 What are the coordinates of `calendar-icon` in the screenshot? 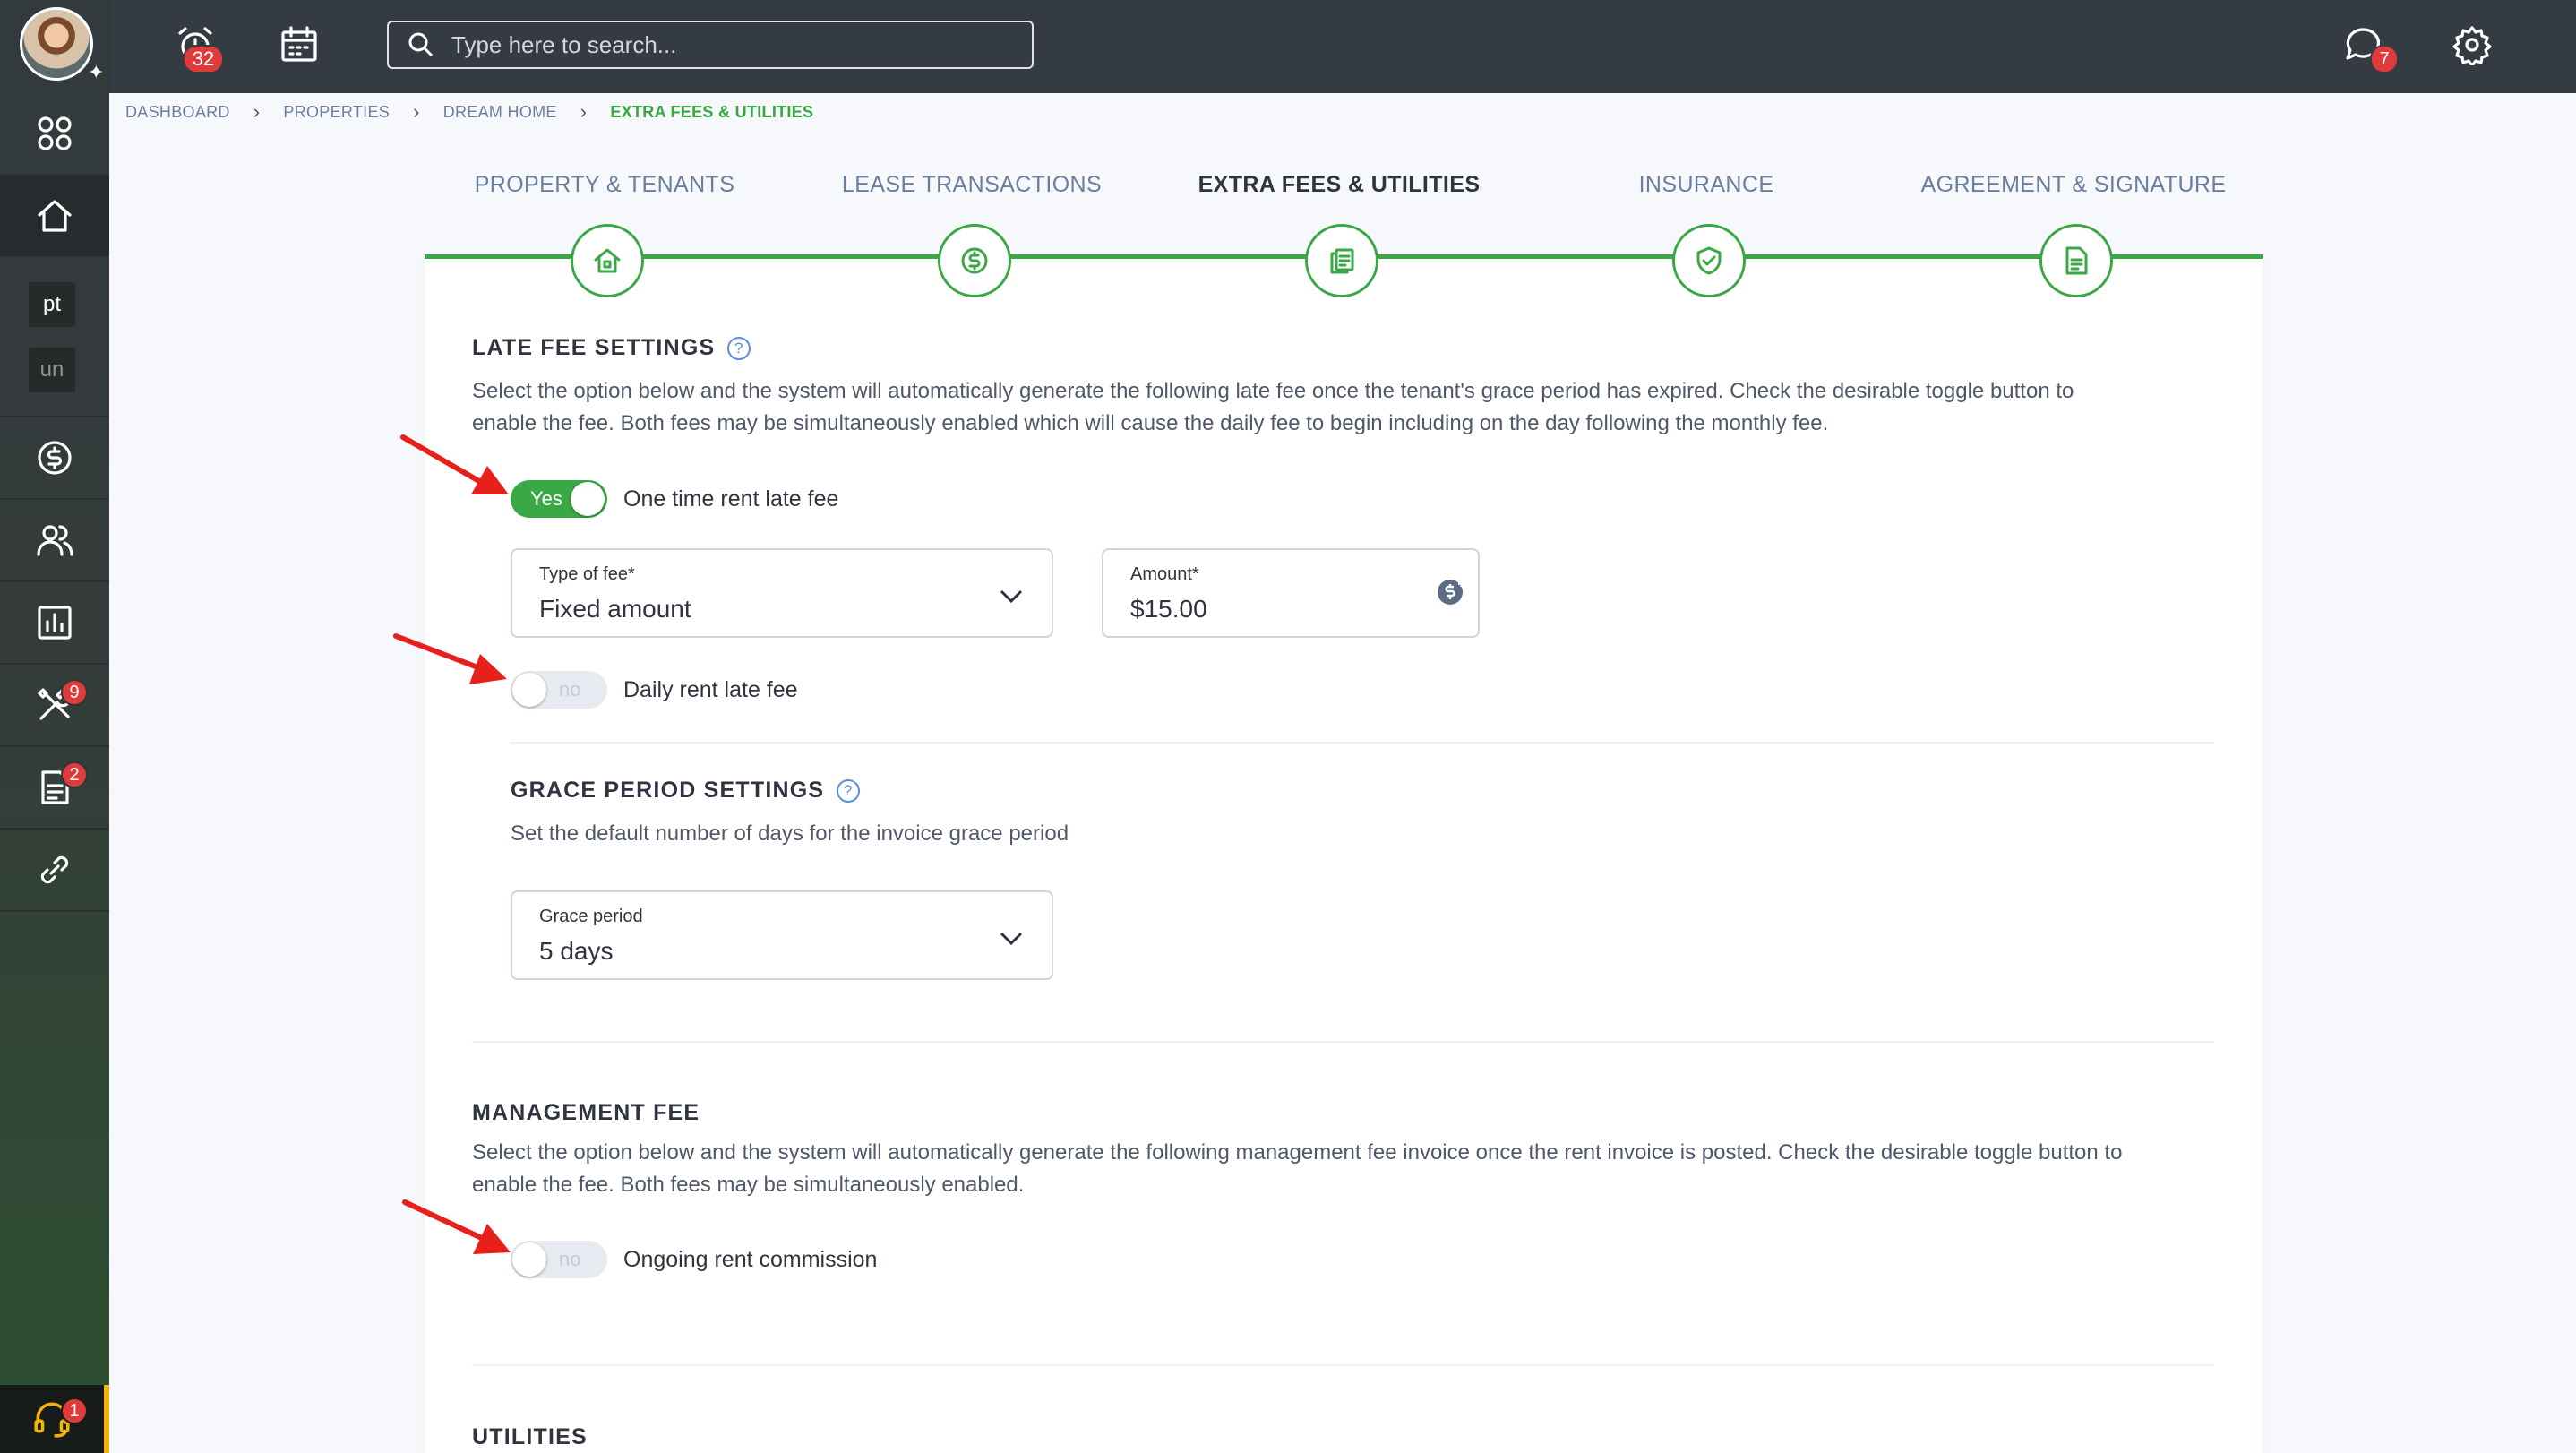 It's located at (299, 44).